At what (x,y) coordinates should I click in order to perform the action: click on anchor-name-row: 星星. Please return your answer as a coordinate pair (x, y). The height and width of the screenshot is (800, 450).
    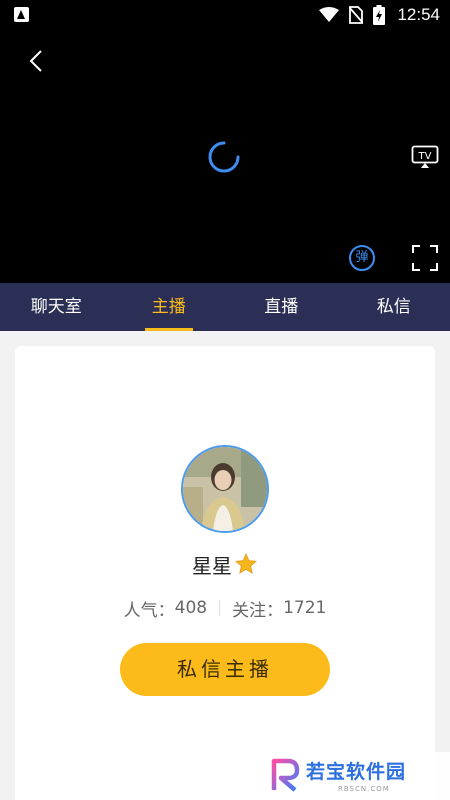
    Looking at the image, I should click on (225, 564).